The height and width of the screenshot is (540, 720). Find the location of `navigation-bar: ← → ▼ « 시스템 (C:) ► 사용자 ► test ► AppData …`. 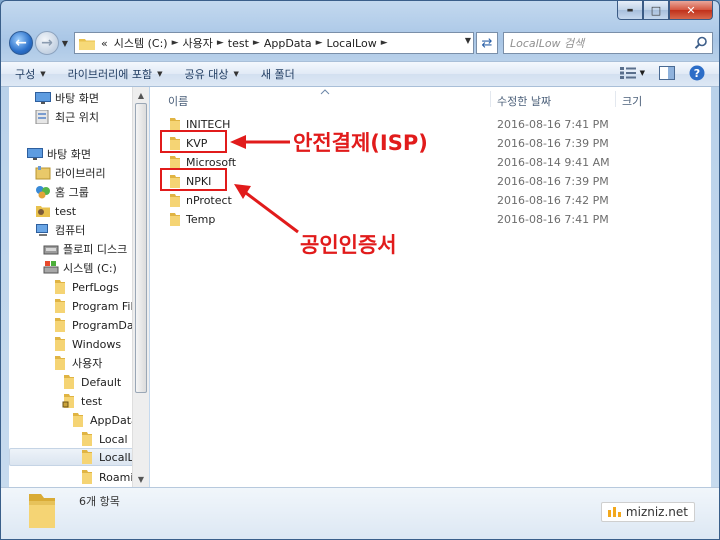

navigation-bar: ← → ▼ « 시스템 (C:) ► 사용자 ► test ► AppData … is located at coordinates (361, 43).